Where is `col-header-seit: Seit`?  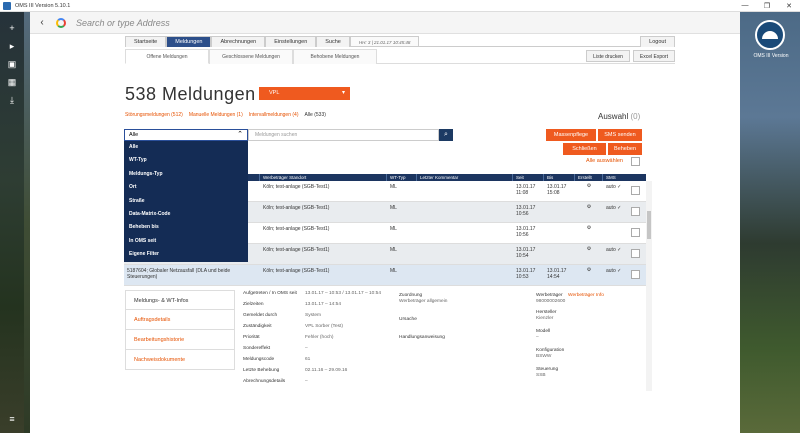
col-header-seit: Seit is located at coordinates (528, 177).